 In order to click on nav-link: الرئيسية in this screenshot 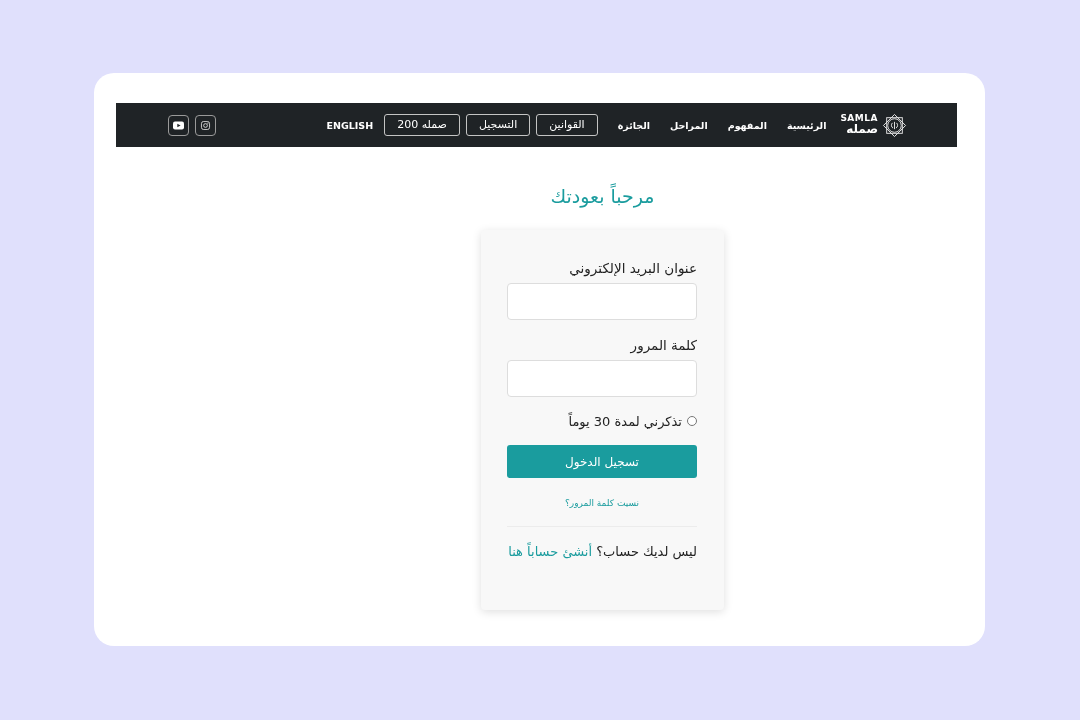, I will do `click(806, 125)`.